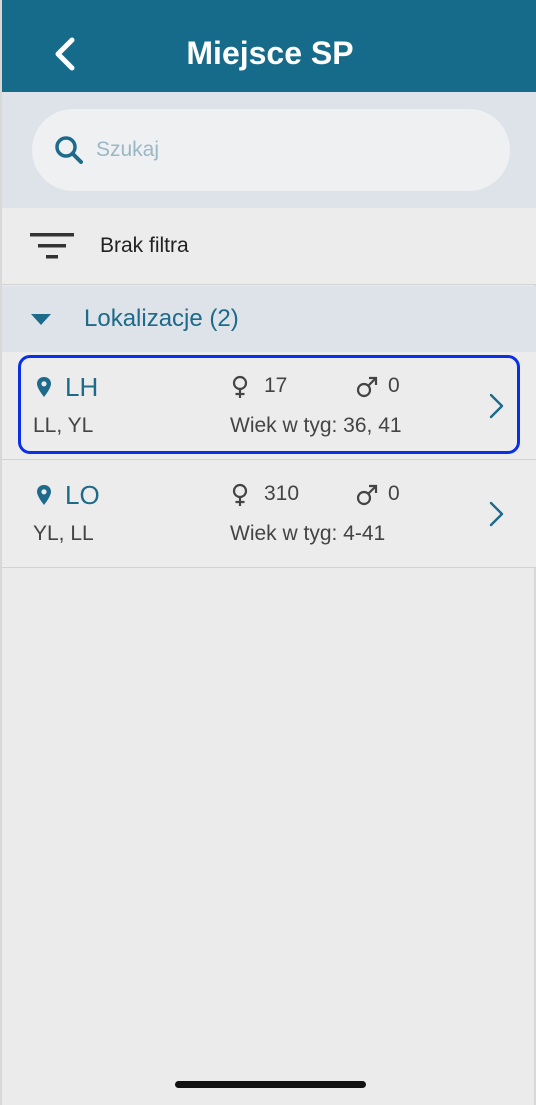  What do you see at coordinates (269, 319) in the screenshot?
I see `section-header-locations: Lokalizacje (2)` at bounding box center [269, 319].